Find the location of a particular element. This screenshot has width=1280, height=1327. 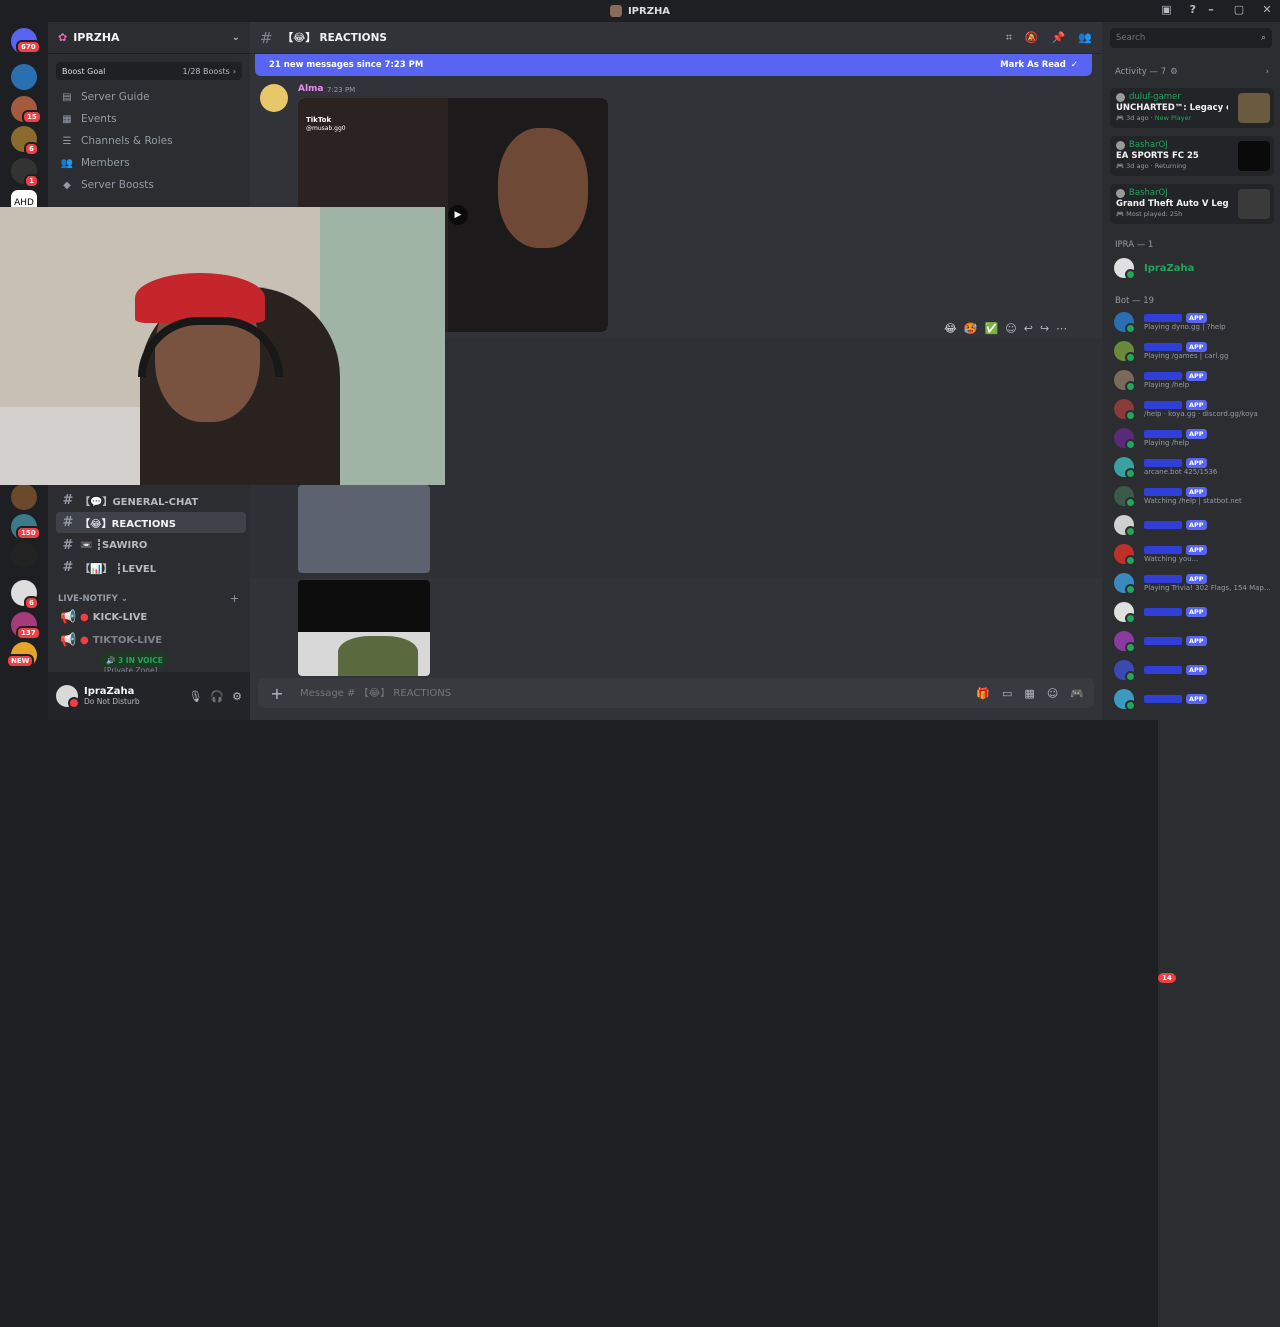

app-badge: APP is located at coordinates (1196, 376).